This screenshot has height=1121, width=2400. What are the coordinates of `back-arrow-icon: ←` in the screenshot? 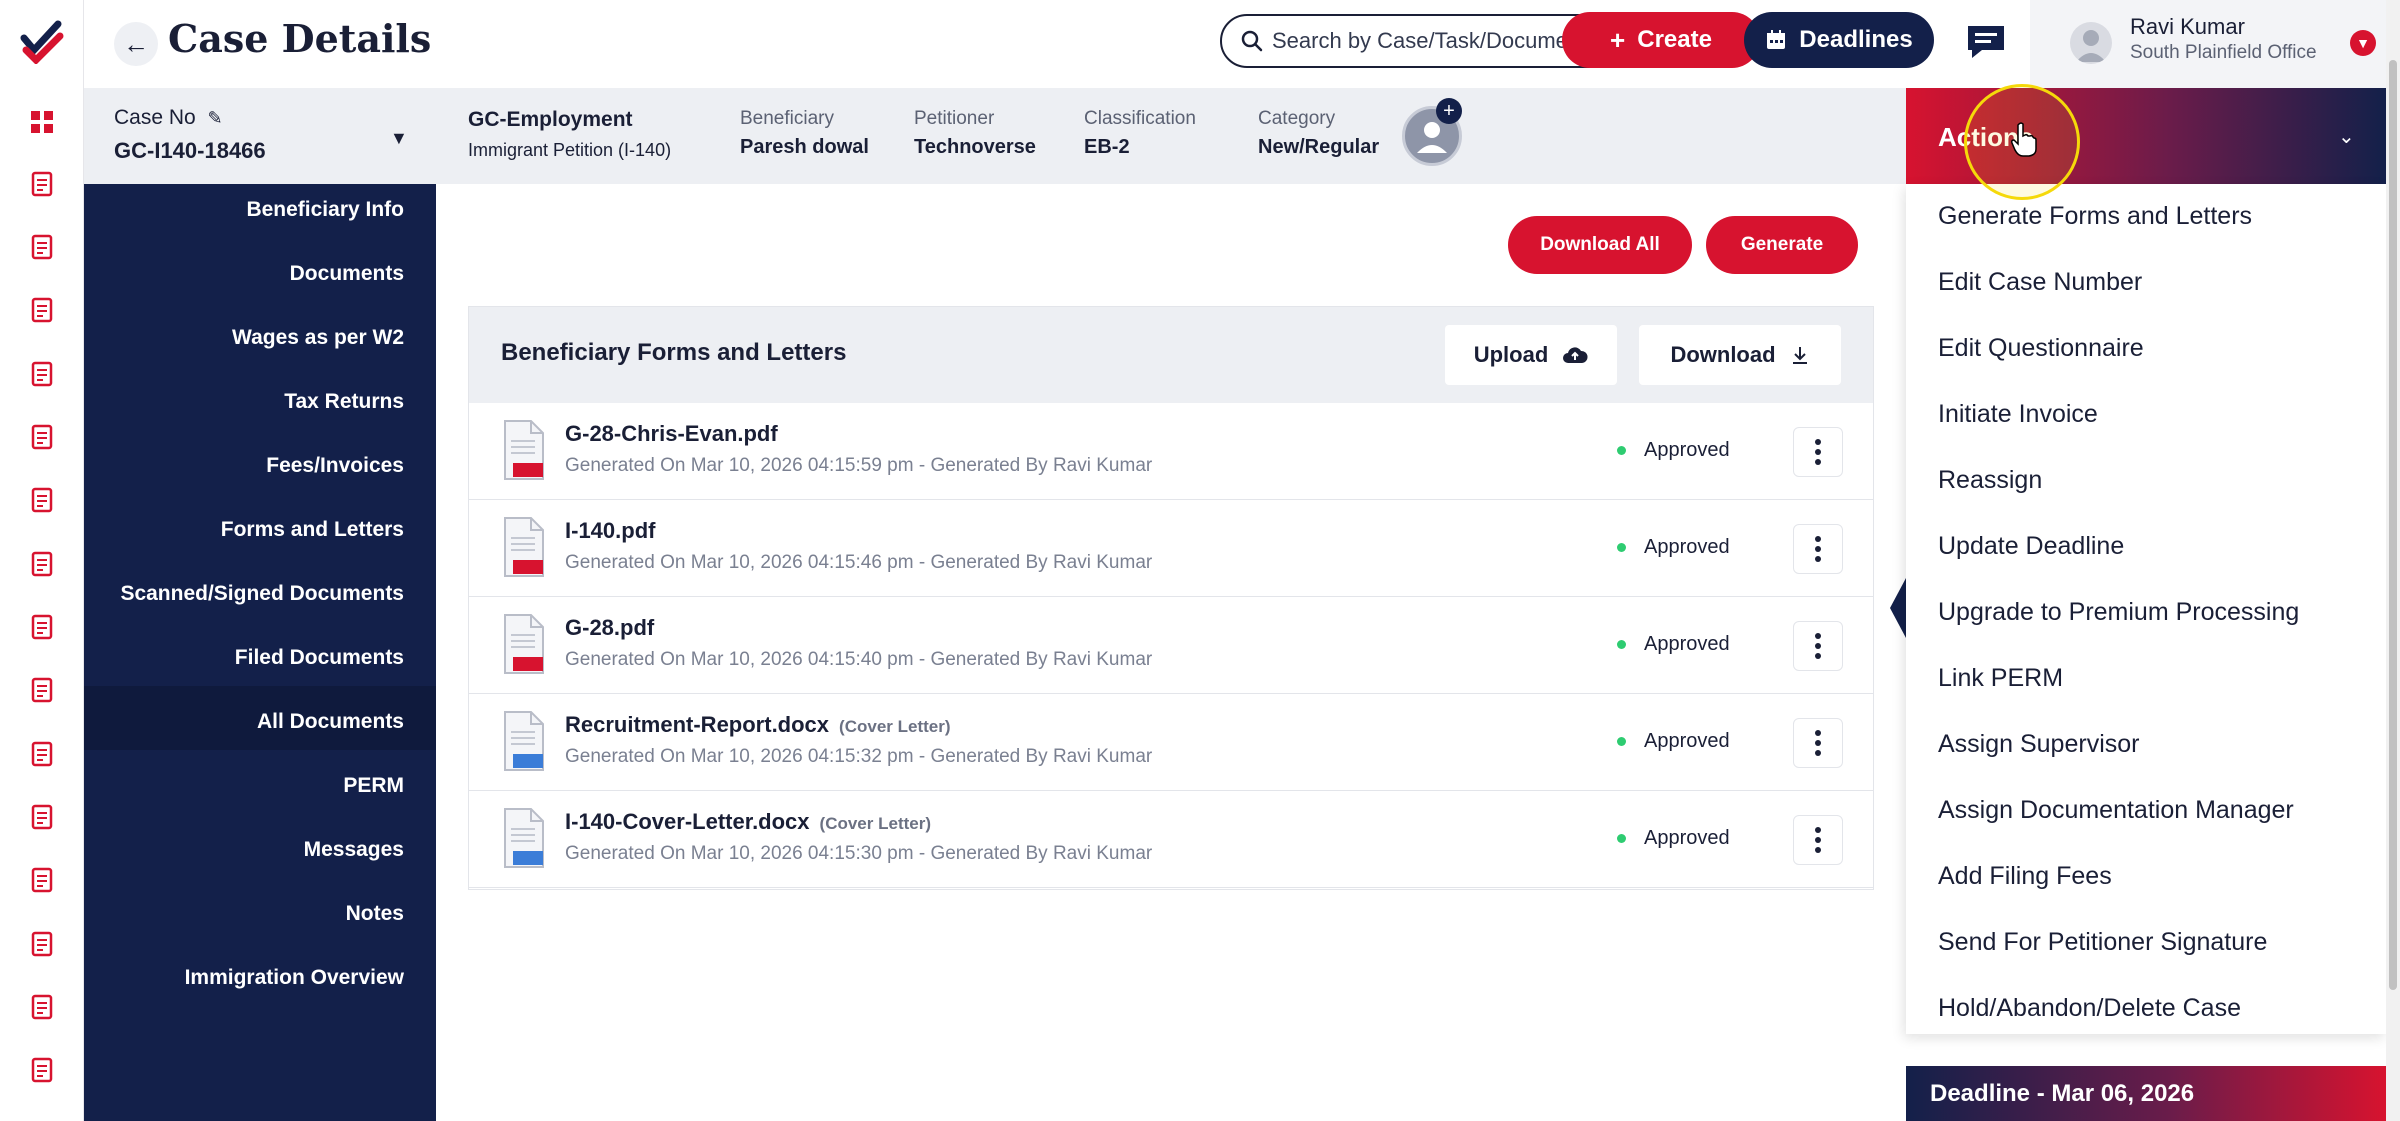 It's located at (136, 44).